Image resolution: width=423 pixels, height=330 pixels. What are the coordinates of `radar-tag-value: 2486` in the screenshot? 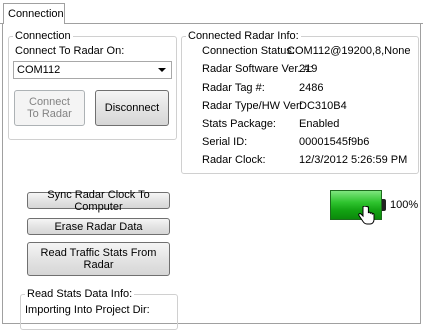 It's located at (311, 88).